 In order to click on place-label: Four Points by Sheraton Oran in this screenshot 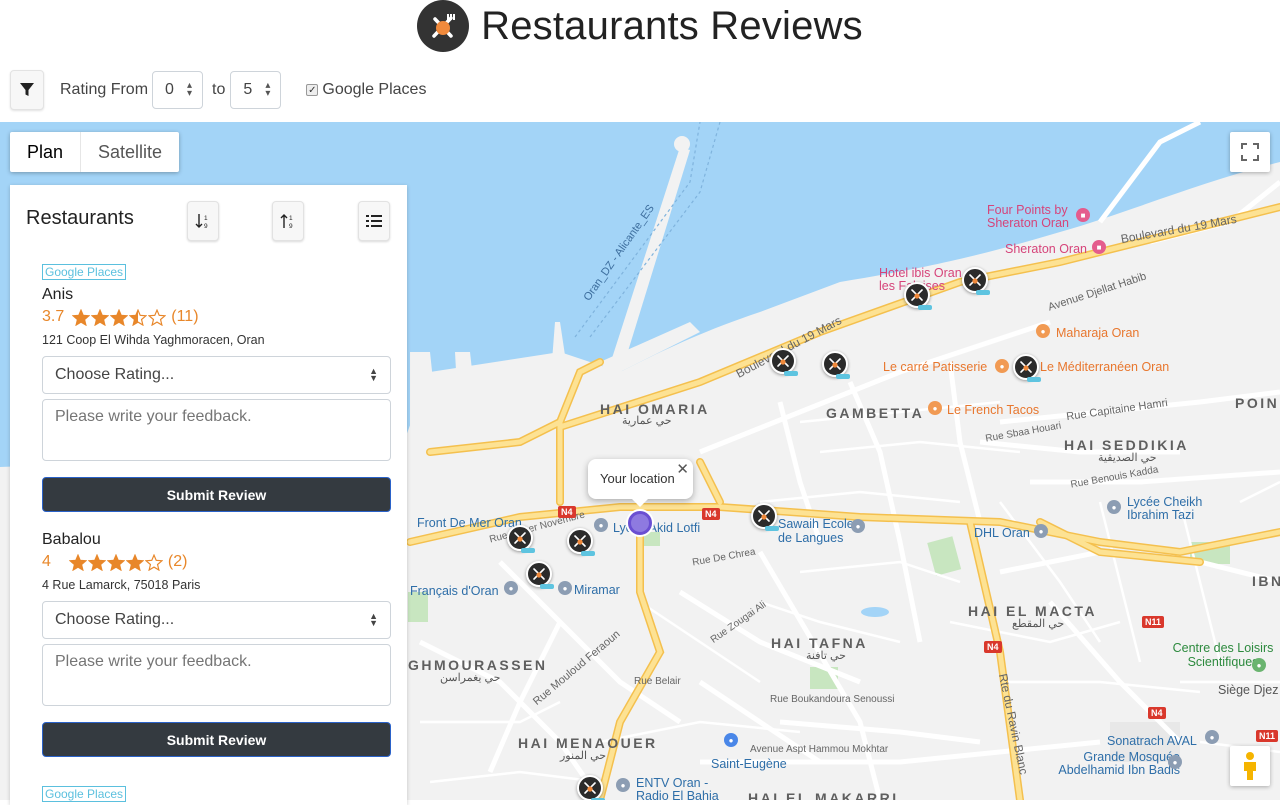, I will do `click(1028, 216)`.